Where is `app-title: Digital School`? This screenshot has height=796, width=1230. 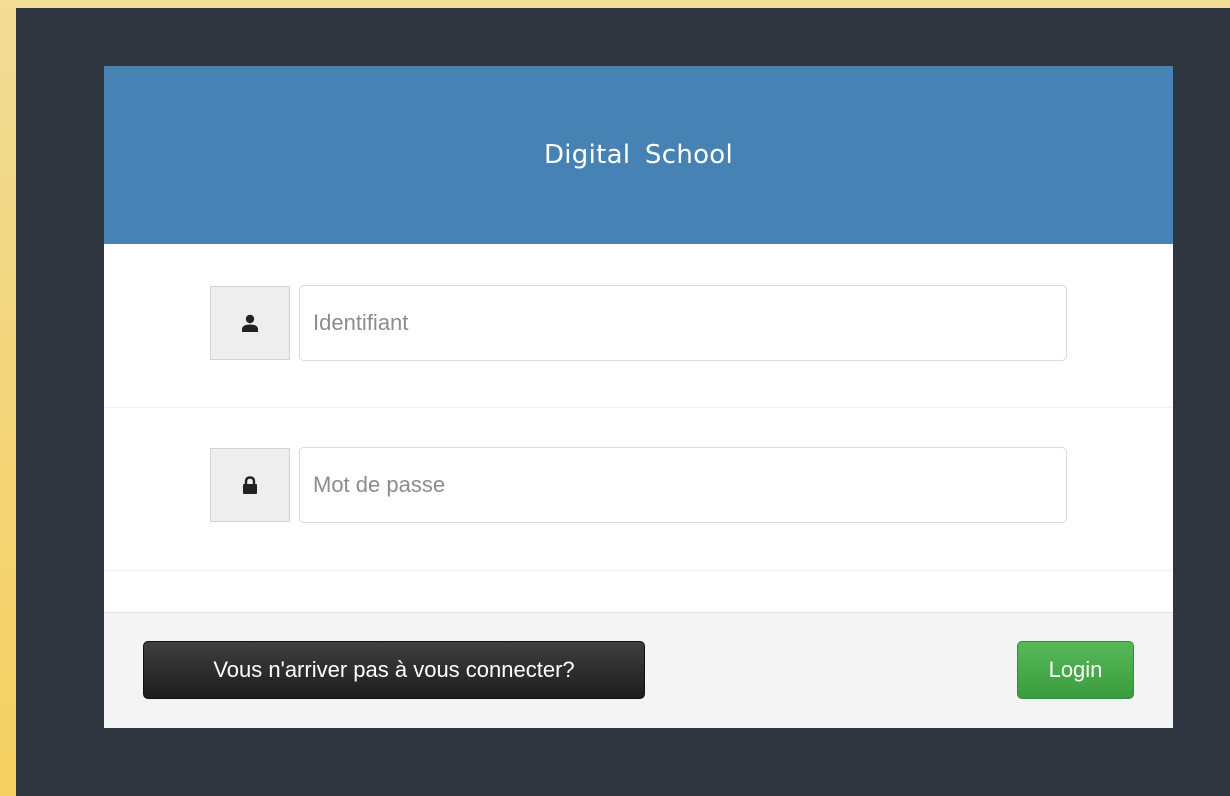
app-title: Digital School is located at coordinates (638, 155).